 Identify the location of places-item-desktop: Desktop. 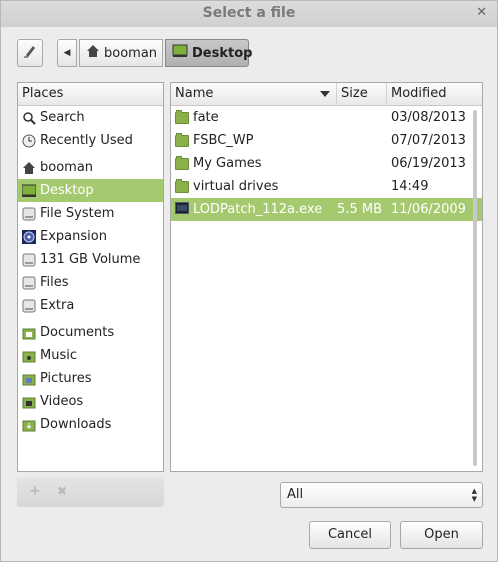
(90, 190).